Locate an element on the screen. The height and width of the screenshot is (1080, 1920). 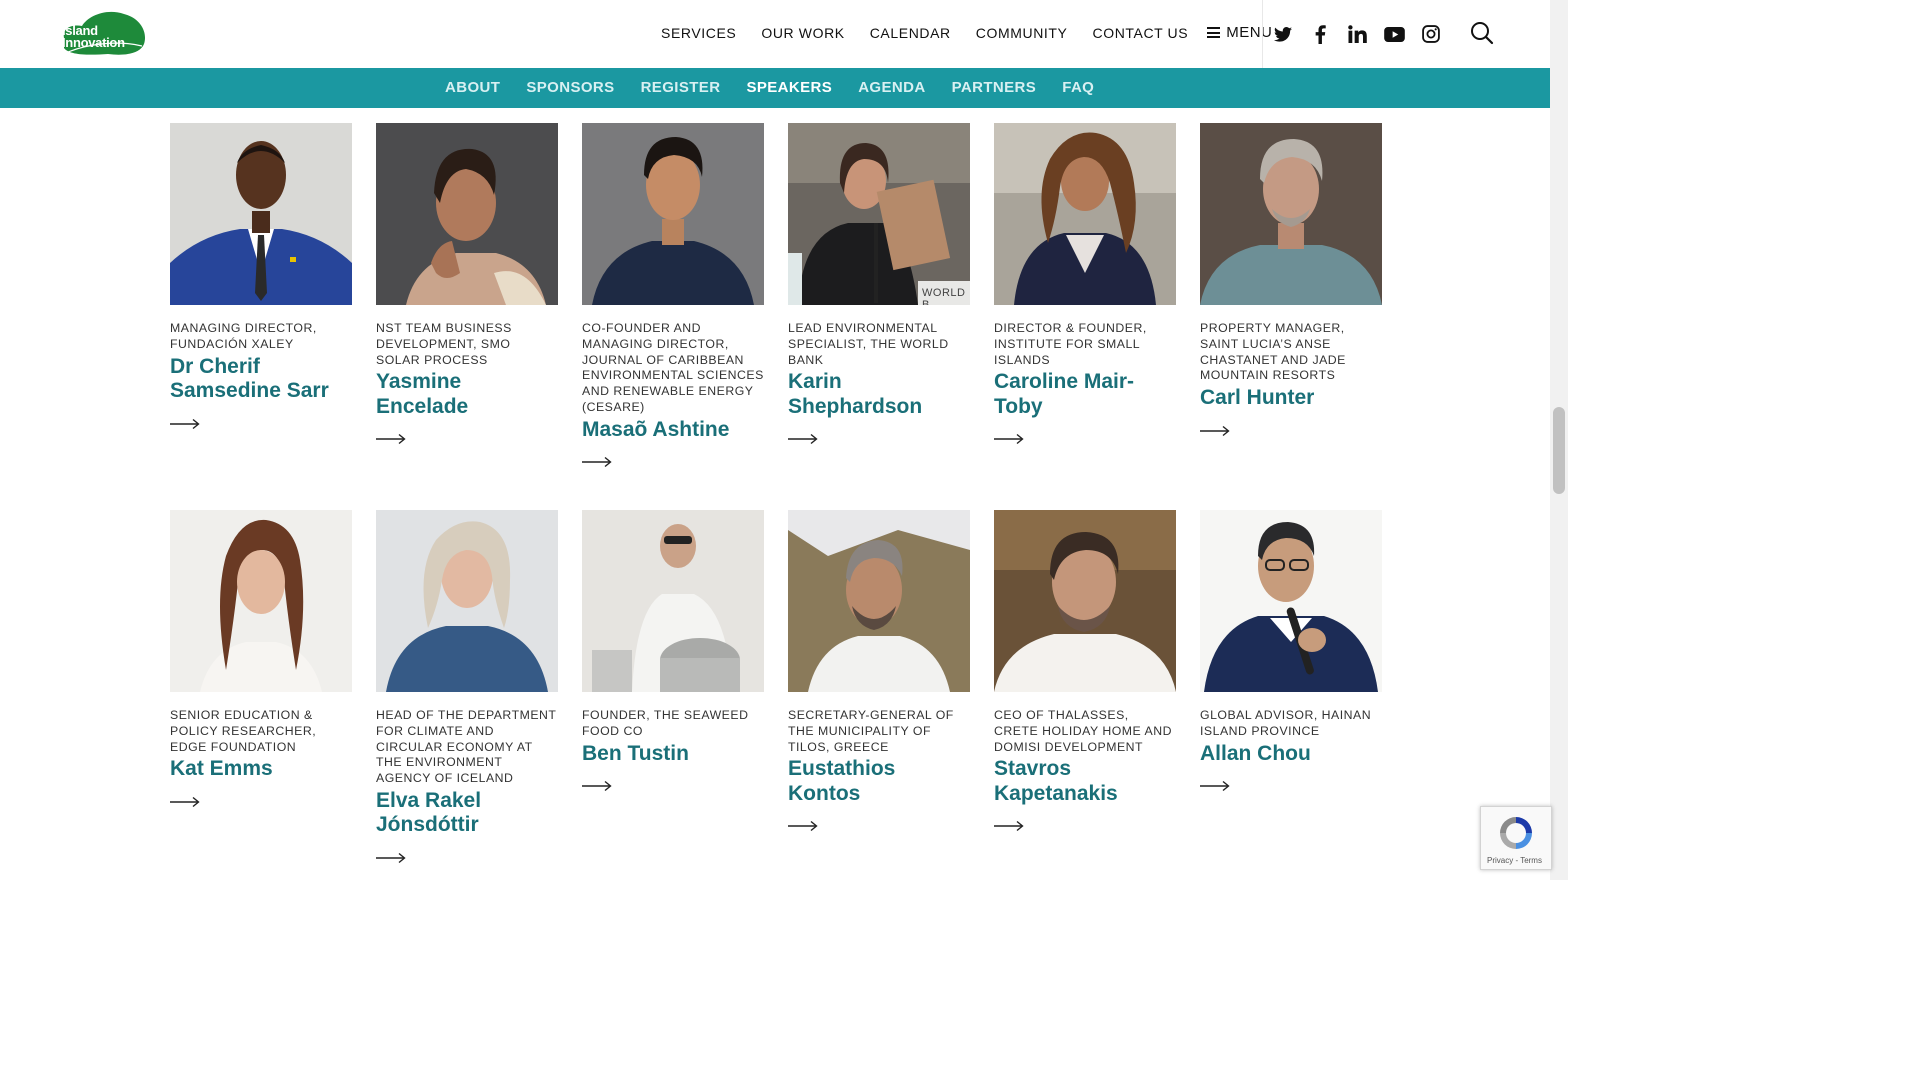
island-innovation-logo: Island Innovation is located at coordinates (102, 34).